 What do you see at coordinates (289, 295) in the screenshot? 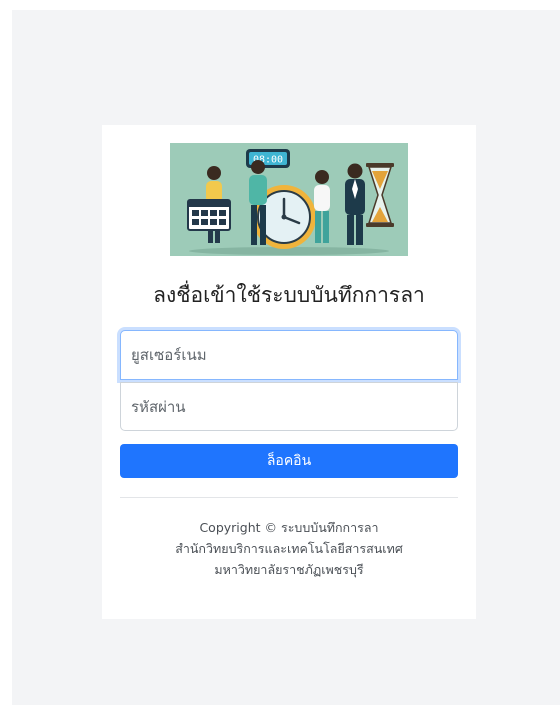
I see `page-title: ลงชื่อเข้าใช้ระบบบันทึกการลา` at bounding box center [289, 295].